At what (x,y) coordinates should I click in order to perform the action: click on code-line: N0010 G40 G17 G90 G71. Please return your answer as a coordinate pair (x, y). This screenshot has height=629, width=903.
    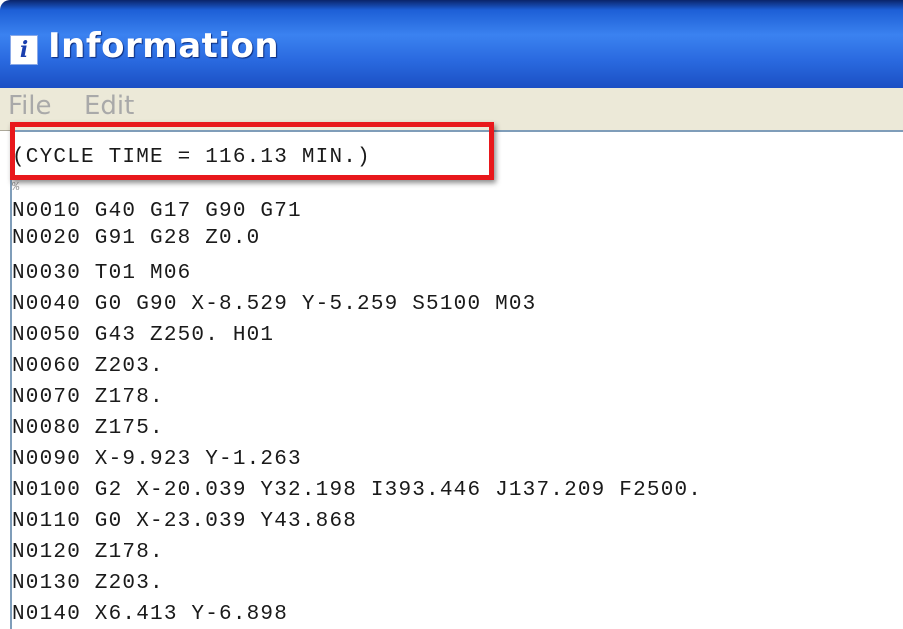
    Looking at the image, I should click on (157, 211).